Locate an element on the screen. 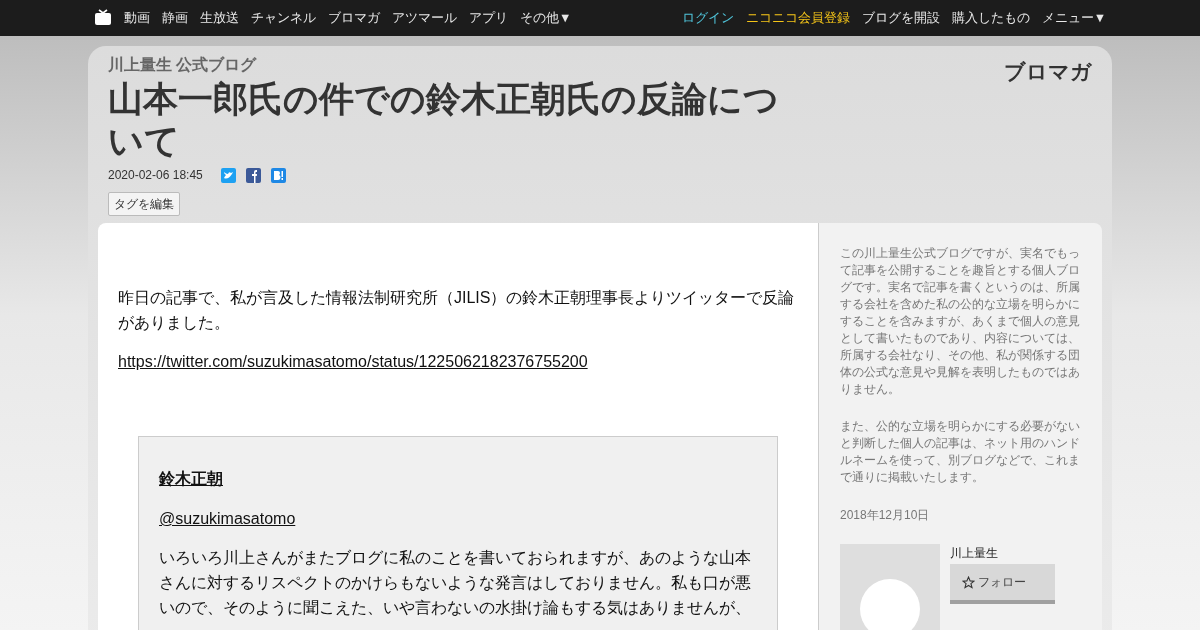 Image resolution: width=1200 pixels, height=630 pixels. post-date: 2020-02-06 18:45 is located at coordinates (155, 175).